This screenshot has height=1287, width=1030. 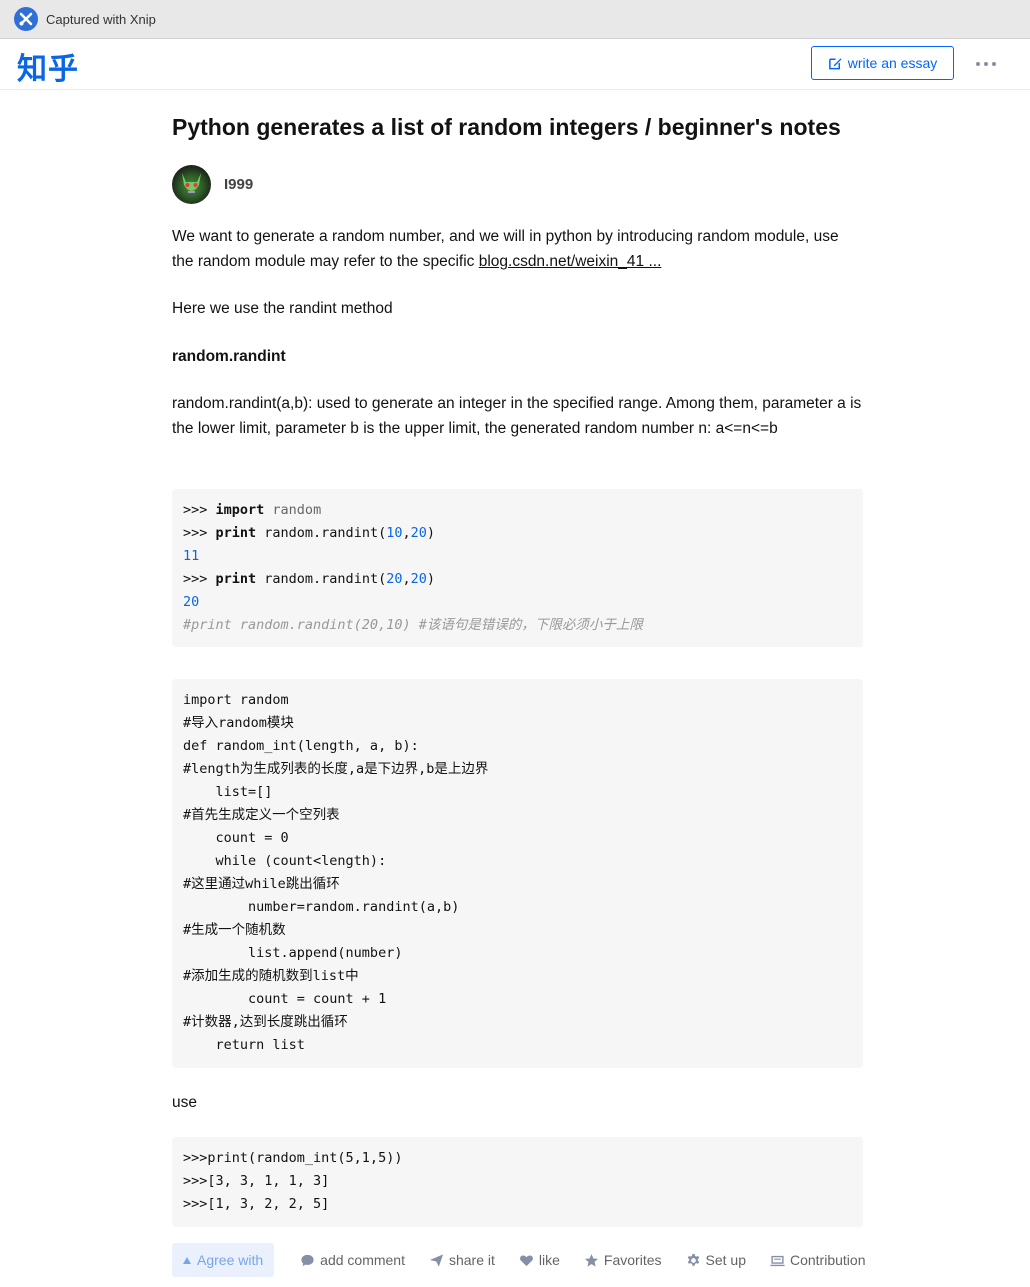 I want to click on comment-label: add comment, so click(x=362, y=1260).